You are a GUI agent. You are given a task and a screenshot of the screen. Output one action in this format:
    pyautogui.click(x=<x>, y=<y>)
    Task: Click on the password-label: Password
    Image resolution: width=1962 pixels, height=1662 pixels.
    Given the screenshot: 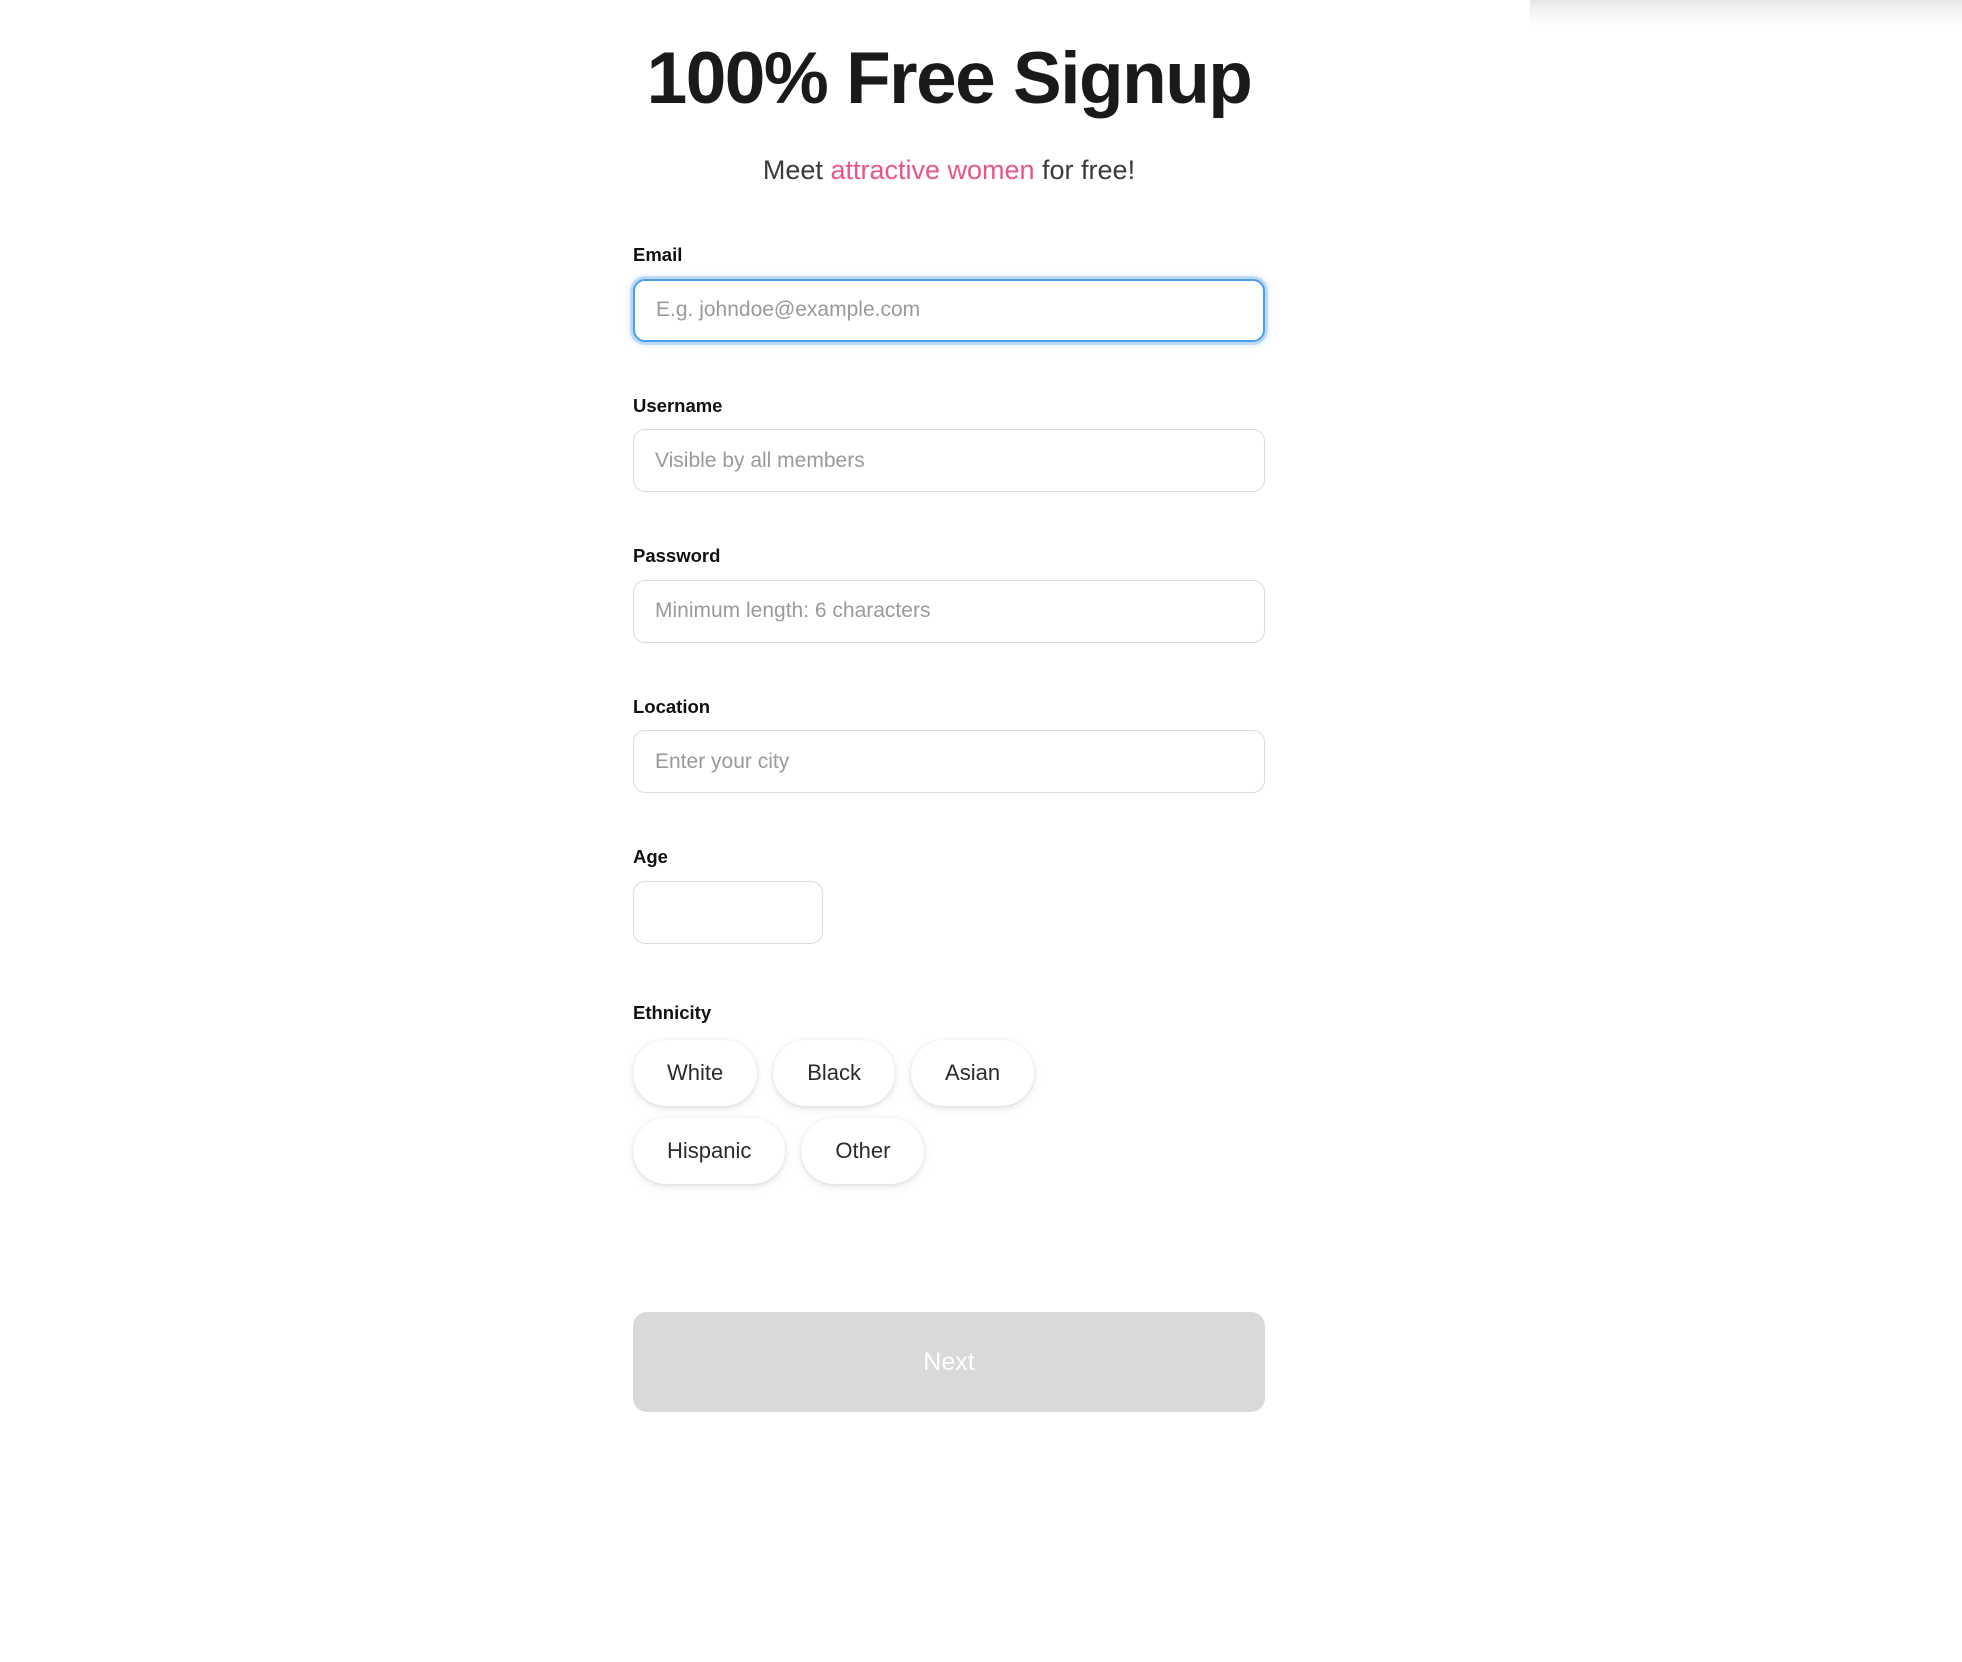 What is the action you would take?
    pyautogui.click(x=677, y=555)
    